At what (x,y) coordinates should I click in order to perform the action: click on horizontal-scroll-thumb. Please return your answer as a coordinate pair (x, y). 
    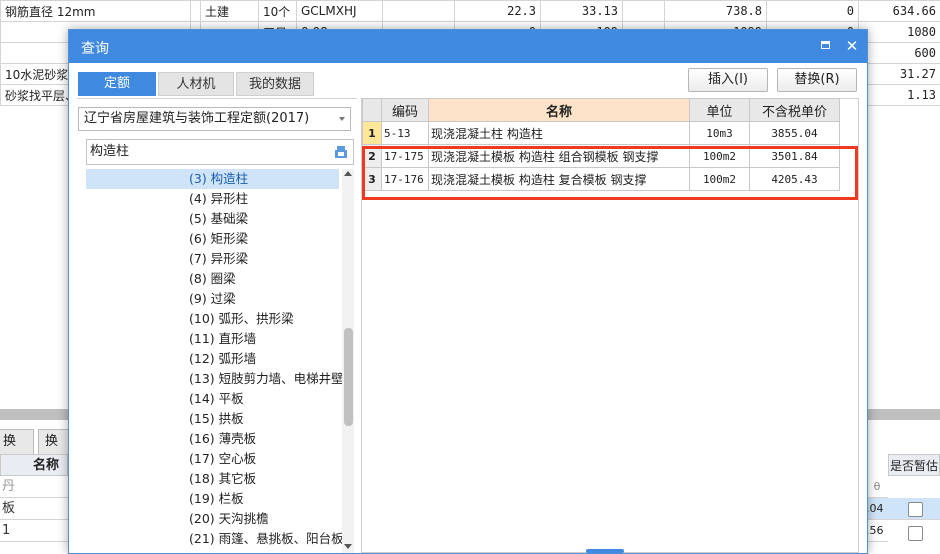
    Looking at the image, I should click on (605, 551).